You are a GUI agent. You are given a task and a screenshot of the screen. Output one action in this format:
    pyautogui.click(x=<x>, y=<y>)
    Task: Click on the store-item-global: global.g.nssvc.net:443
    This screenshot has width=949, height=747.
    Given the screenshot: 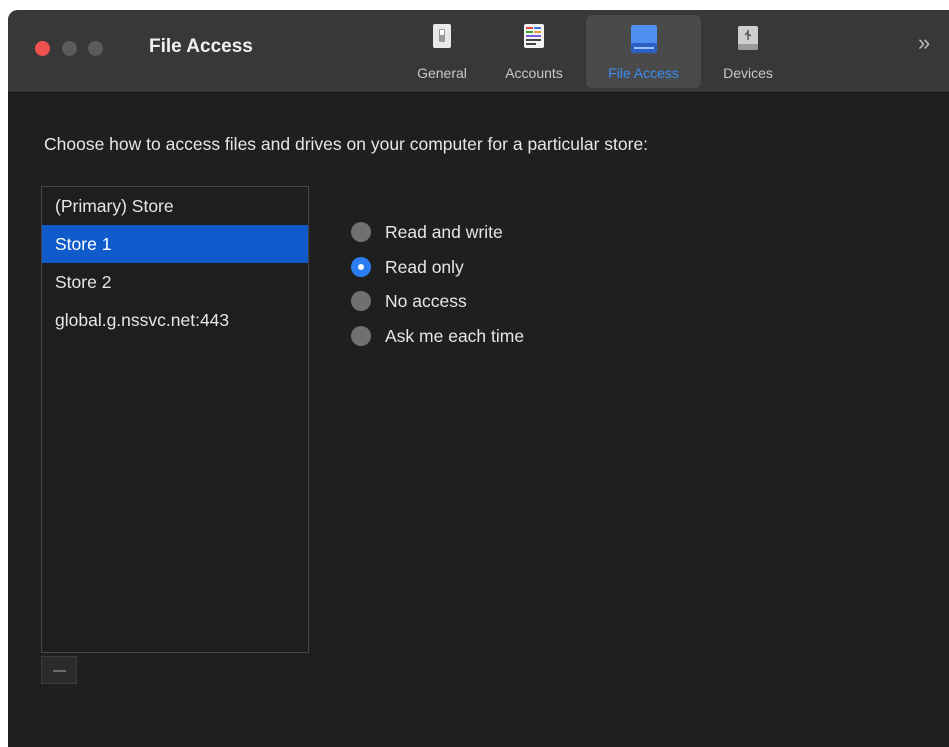 What is the action you would take?
    pyautogui.click(x=175, y=320)
    